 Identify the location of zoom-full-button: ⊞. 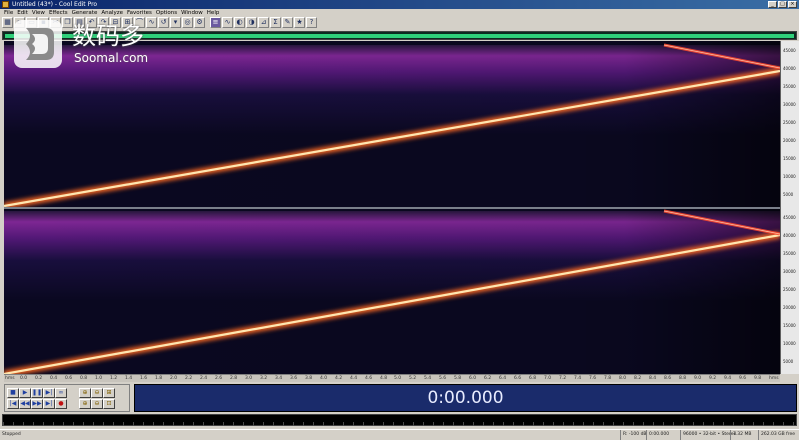
(109, 393).